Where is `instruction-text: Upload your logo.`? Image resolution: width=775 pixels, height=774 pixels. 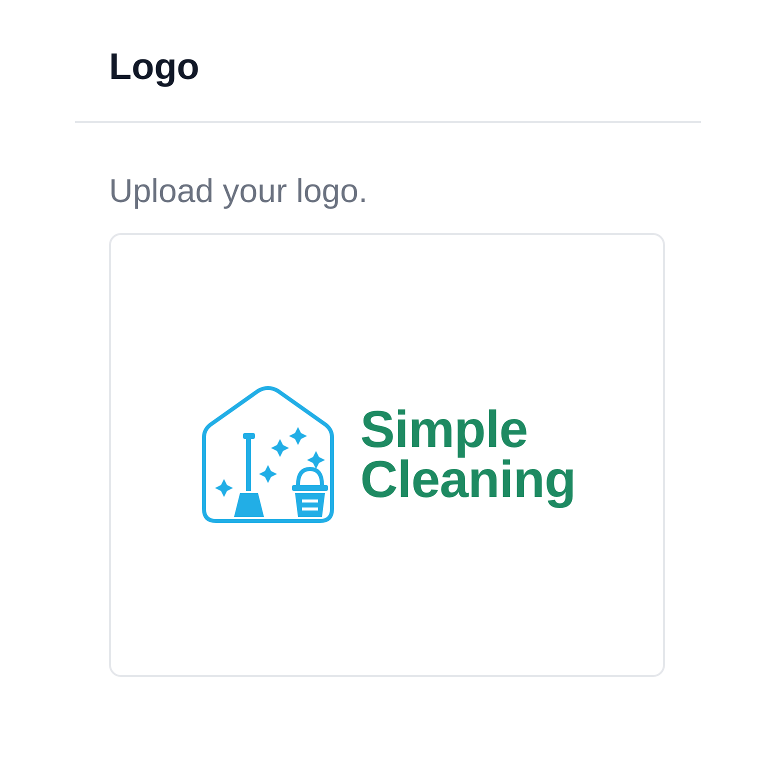 instruction-text: Upload your logo. is located at coordinates (239, 191).